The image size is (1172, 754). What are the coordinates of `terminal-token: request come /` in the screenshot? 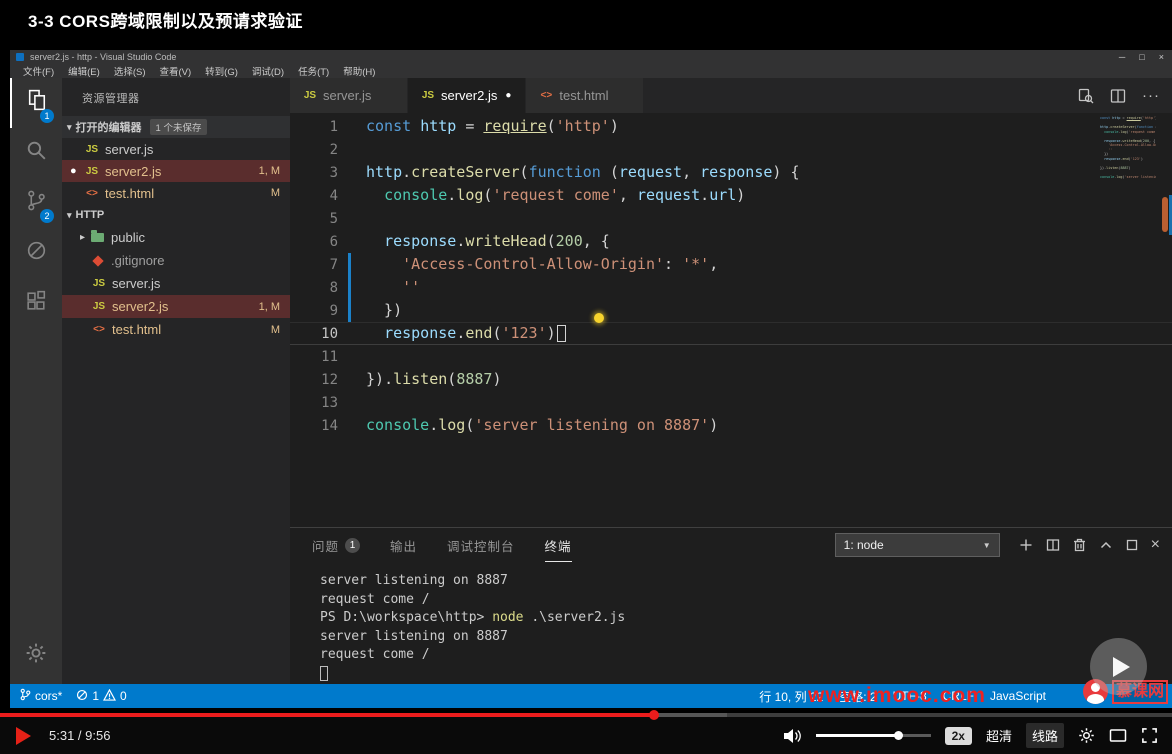 It's located at (375, 599).